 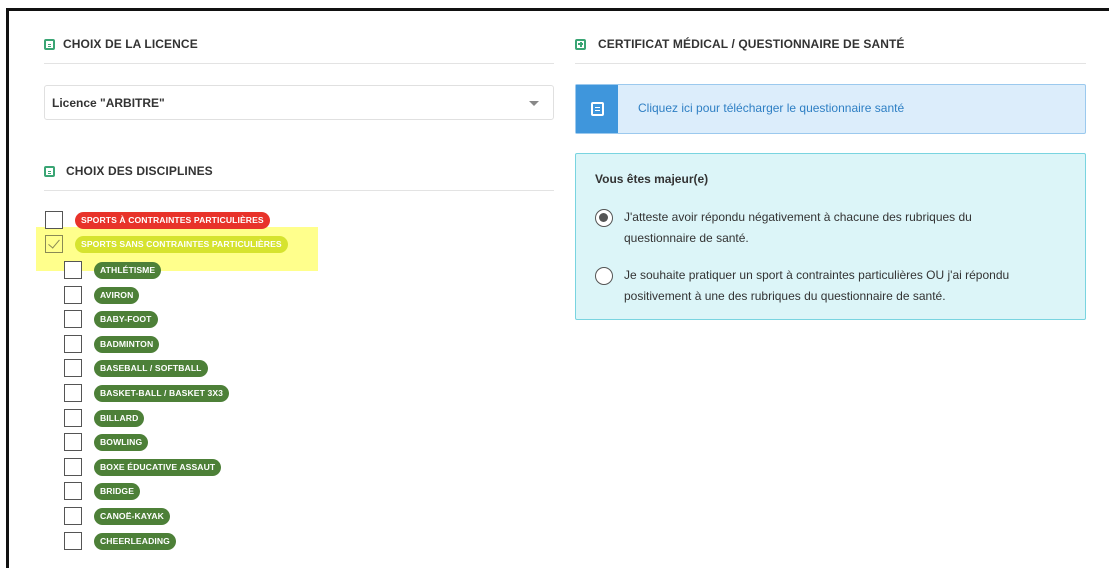 I want to click on discipline-item: BABY-FOOT, so click(x=111, y=319).